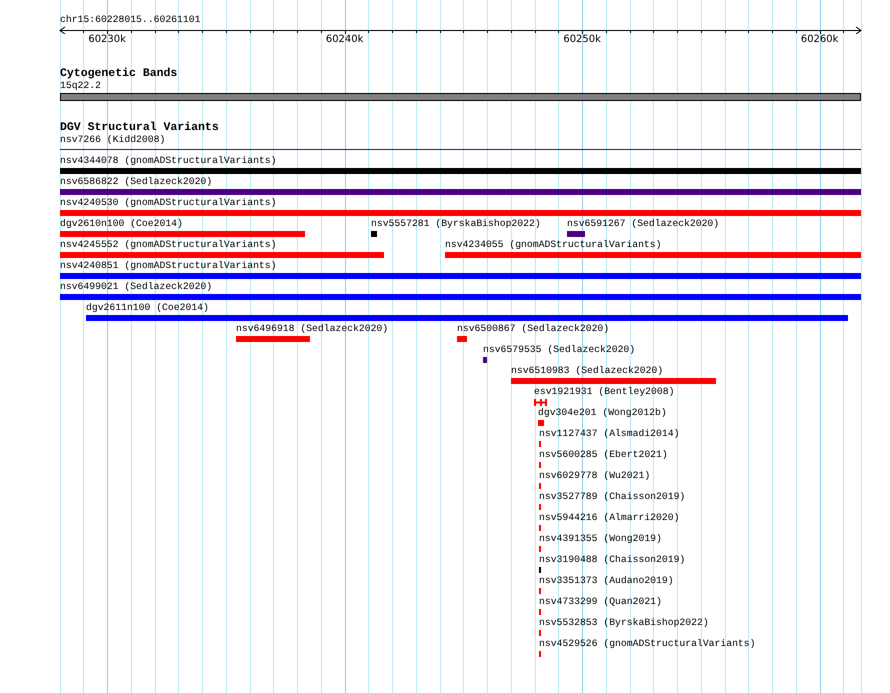 This screenshot has height=693, width=890. I want to click on variant-label: nsv3190488 (Chaisson2019), so click(612, 560).